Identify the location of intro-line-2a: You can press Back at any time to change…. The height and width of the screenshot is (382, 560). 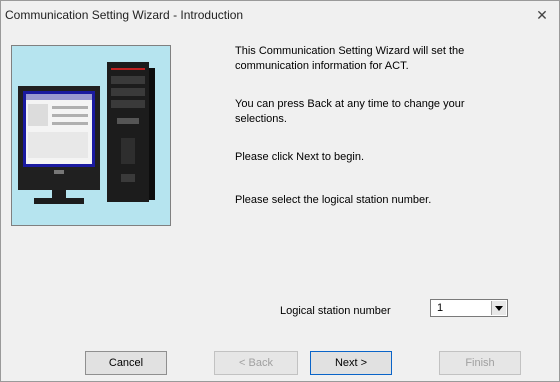
(350, 104).